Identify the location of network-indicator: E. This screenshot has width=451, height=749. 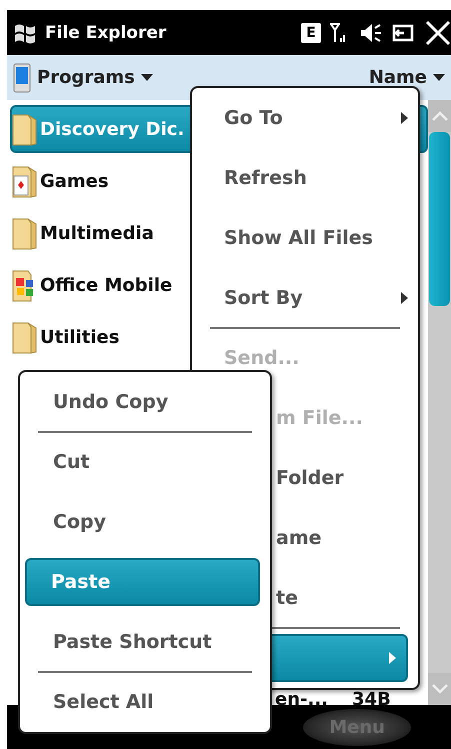
(311, 32).